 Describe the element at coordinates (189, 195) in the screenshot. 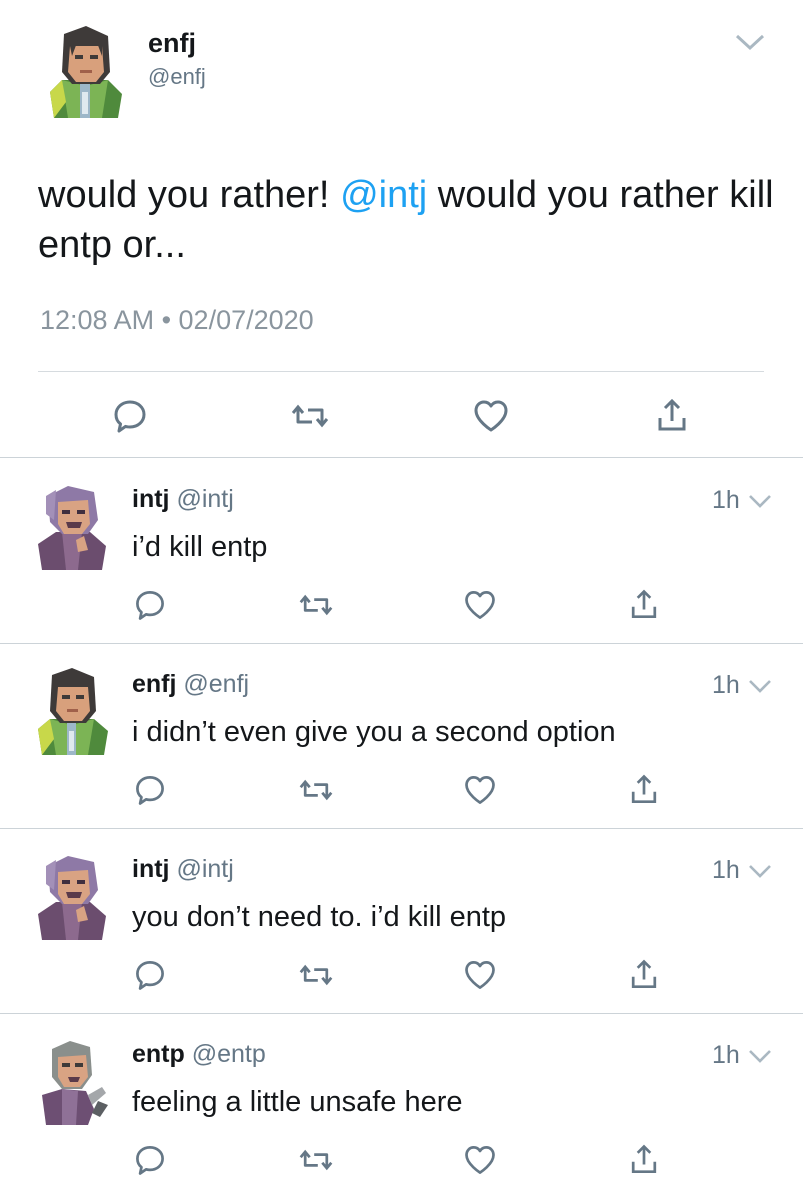

I see `tweet-text-start: would you rather!` at that location.